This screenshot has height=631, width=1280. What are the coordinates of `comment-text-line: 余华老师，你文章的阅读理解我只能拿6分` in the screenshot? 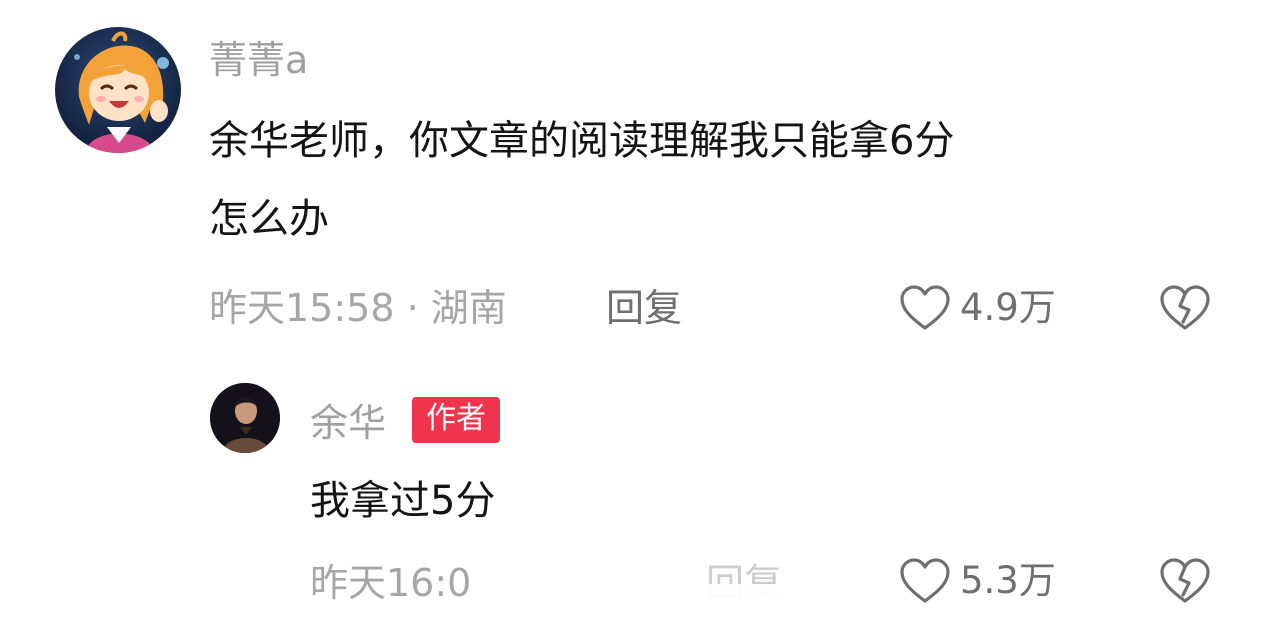 It's located at (582, 141).